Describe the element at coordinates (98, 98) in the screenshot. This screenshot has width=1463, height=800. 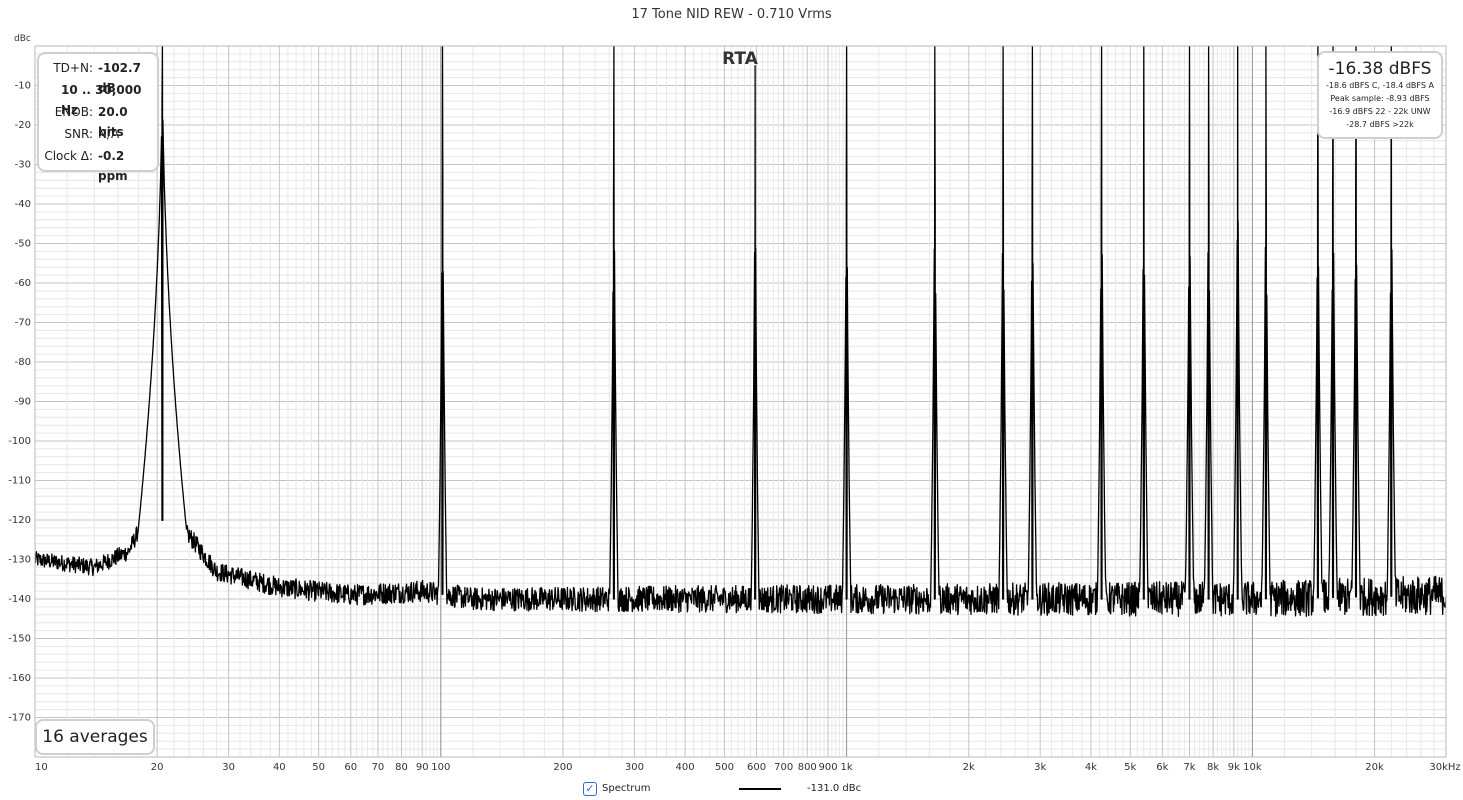
I see `stat-row: 10 .. 30,000 Hz` at that location.